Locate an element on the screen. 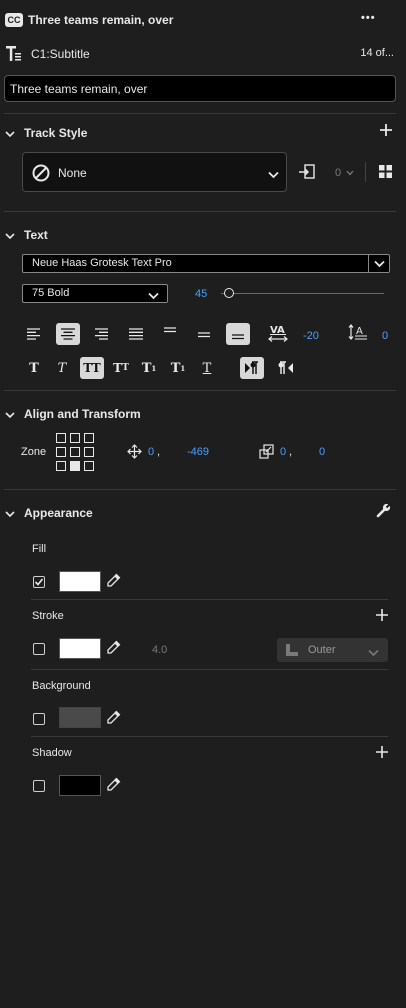  align-top-icon is located at coordinates (170, 333).